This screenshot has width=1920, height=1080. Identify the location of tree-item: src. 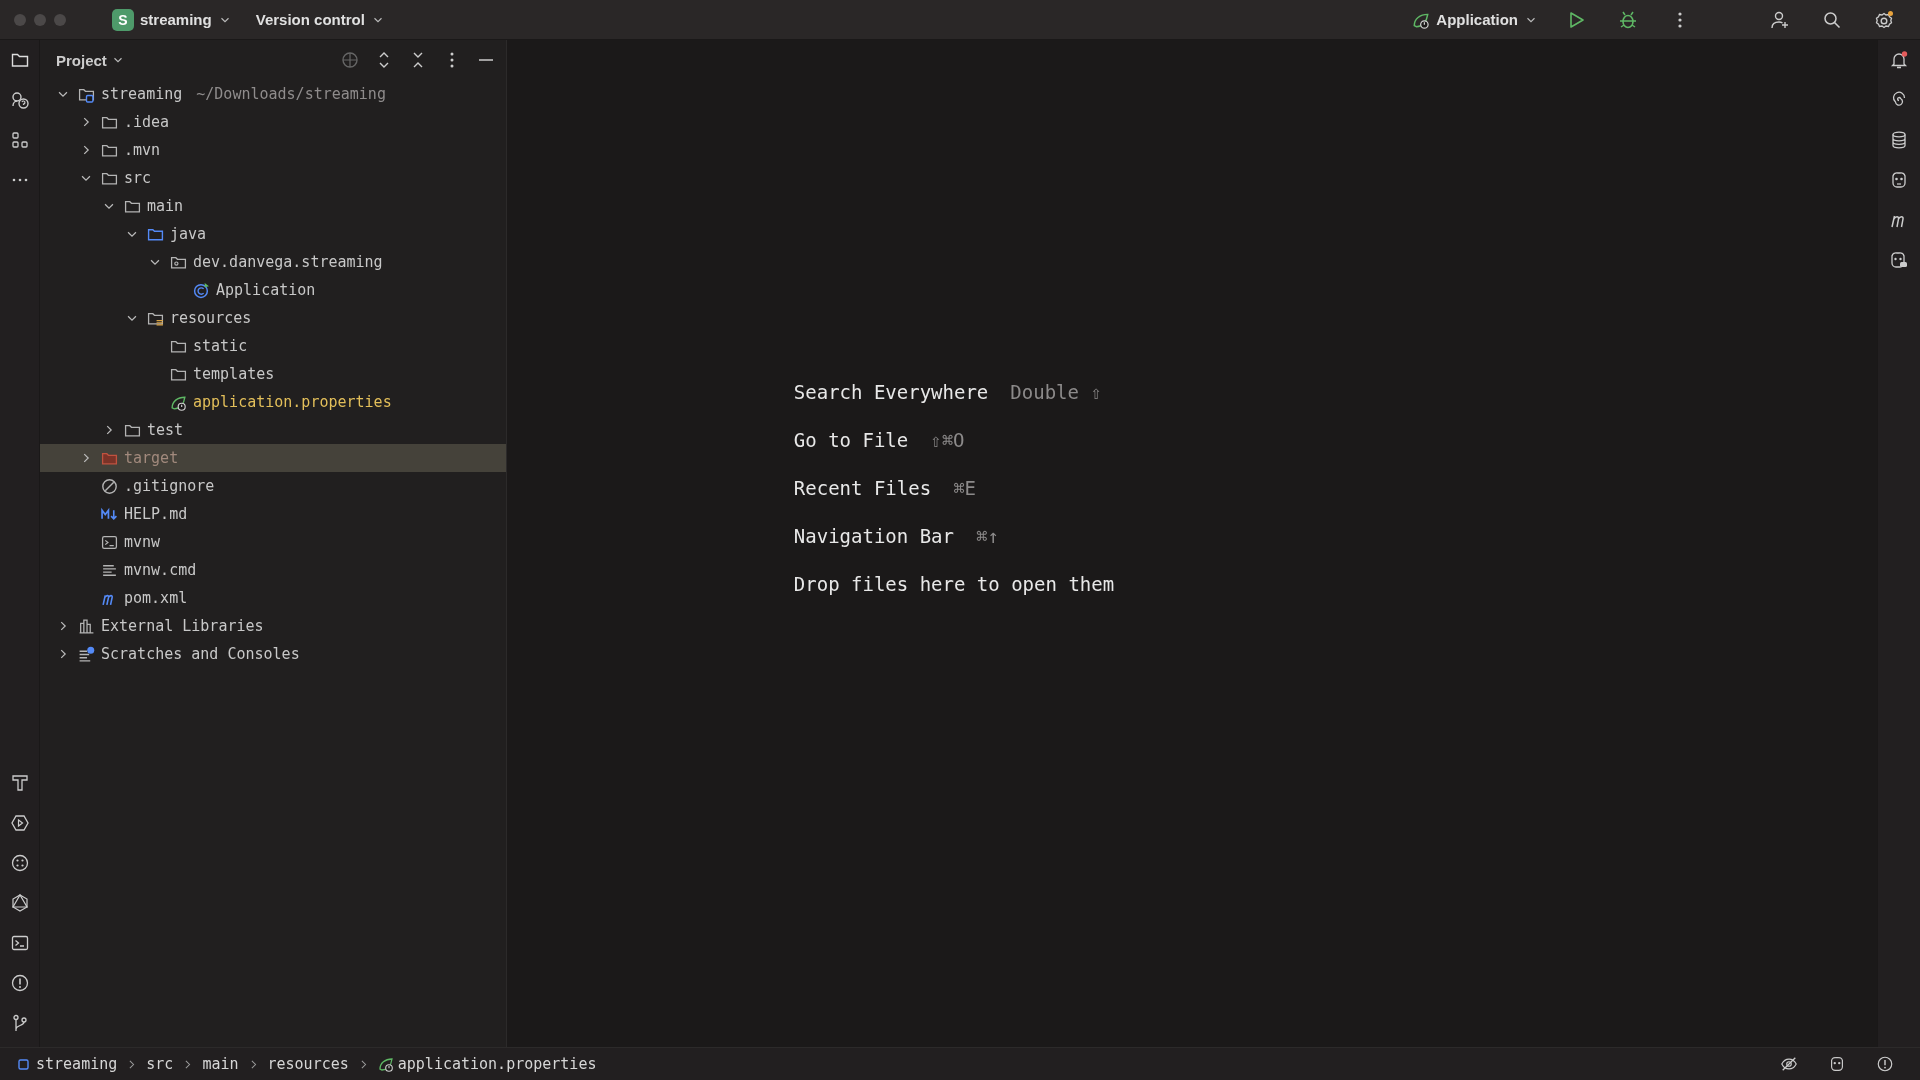
(273, 178).